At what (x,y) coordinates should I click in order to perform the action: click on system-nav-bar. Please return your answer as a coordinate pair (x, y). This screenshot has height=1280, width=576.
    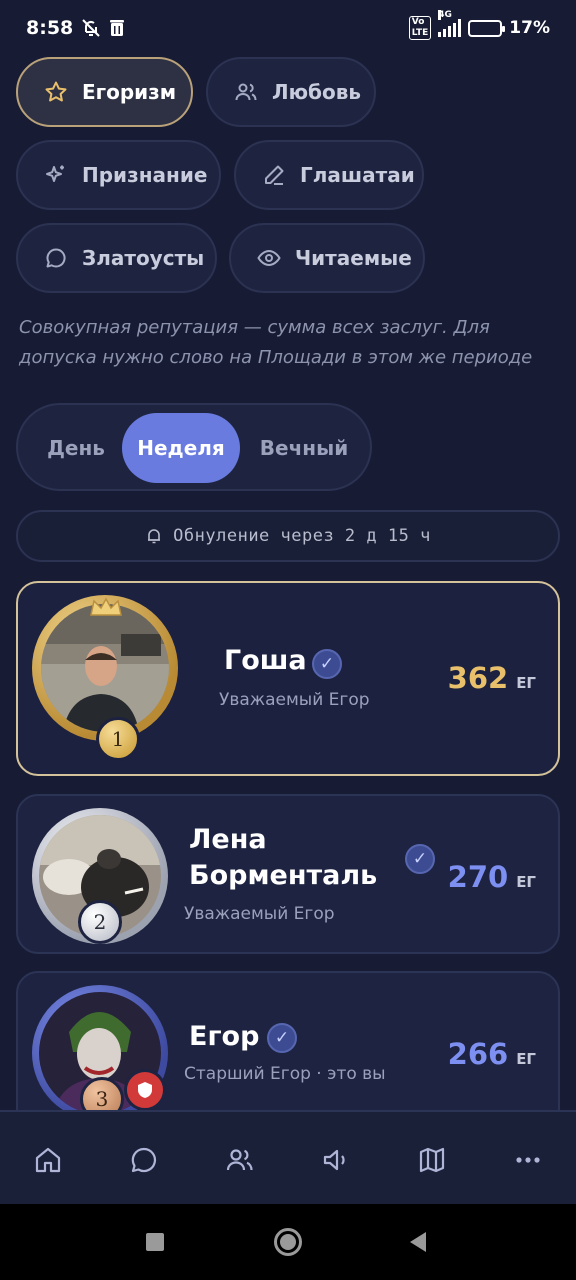
    Looking at the image, I should click on (288, 1242).